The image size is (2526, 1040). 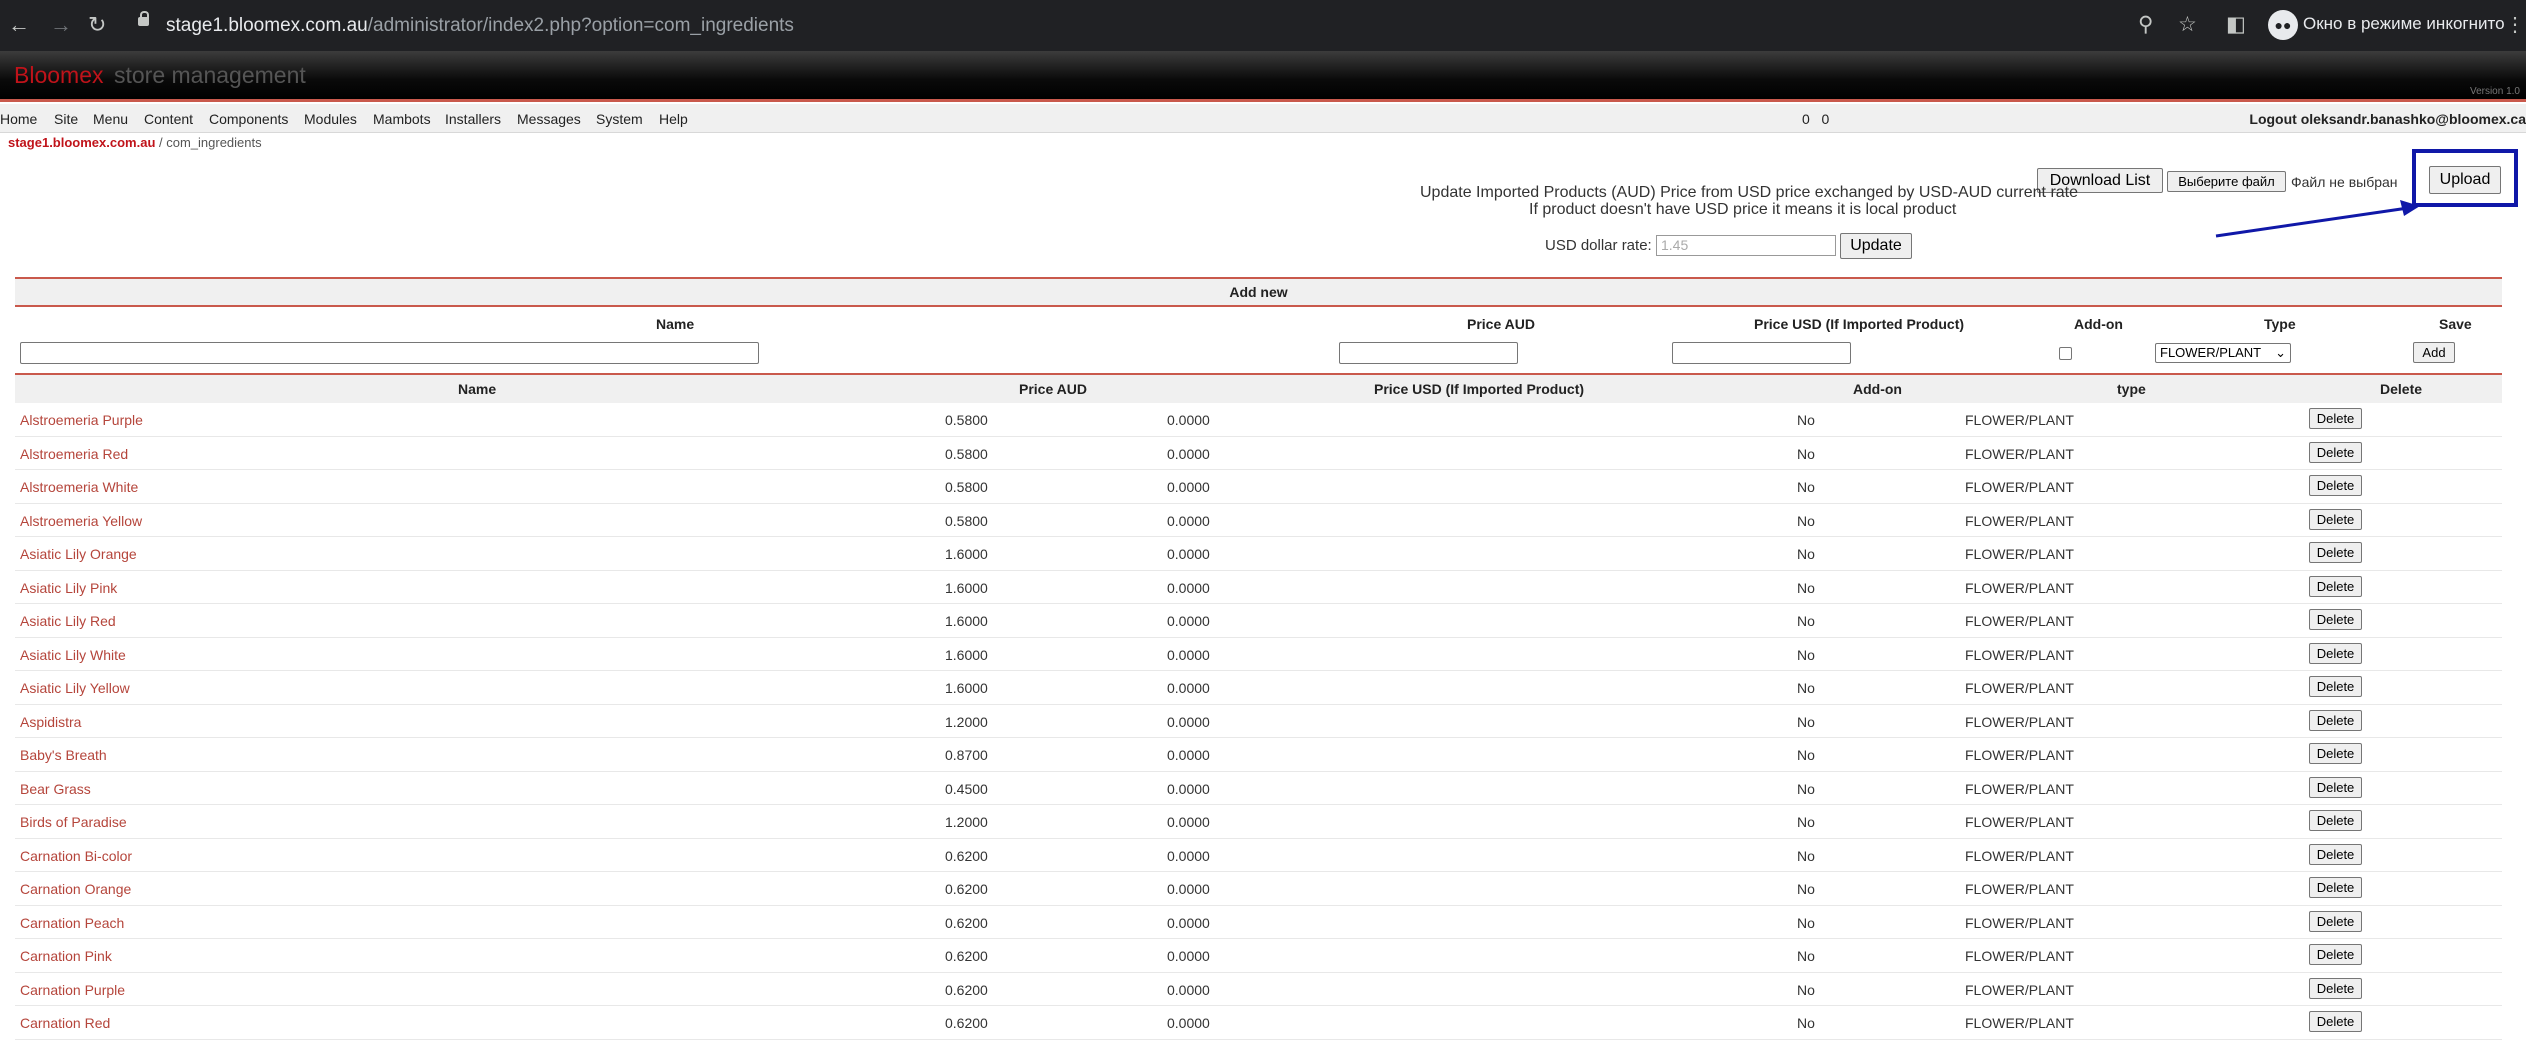 What do you see at coordinates (549, 119) in the screenshot?
I see `menu-messages: Messages` at bounding box center [549, 119].